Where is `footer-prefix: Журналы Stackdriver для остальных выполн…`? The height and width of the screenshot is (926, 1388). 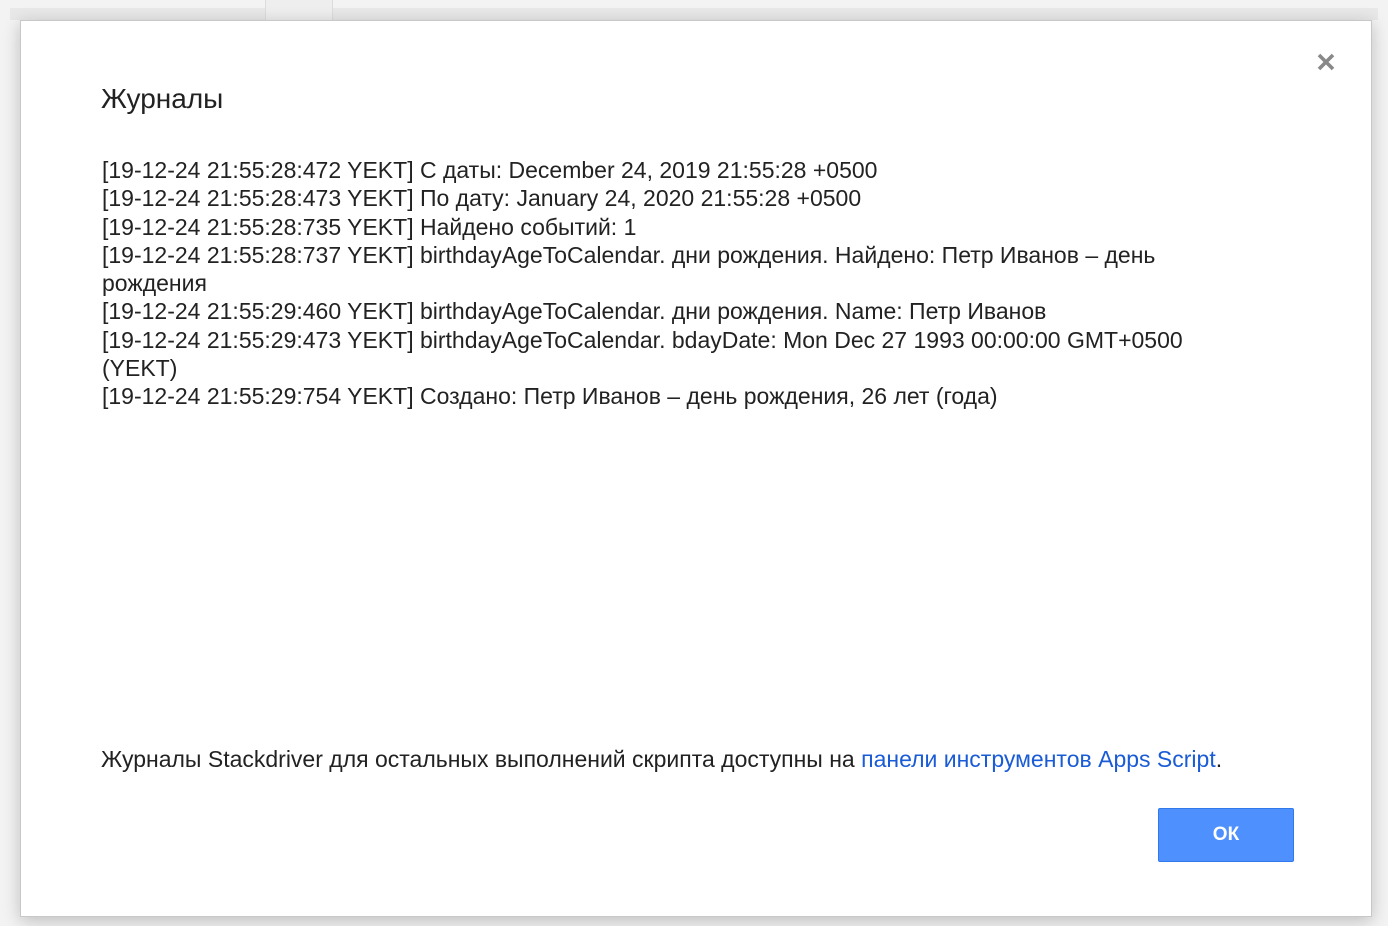
footer-prefix: Журналы Stackdriver для остальных выполн… is located at coordinates (481, 759).